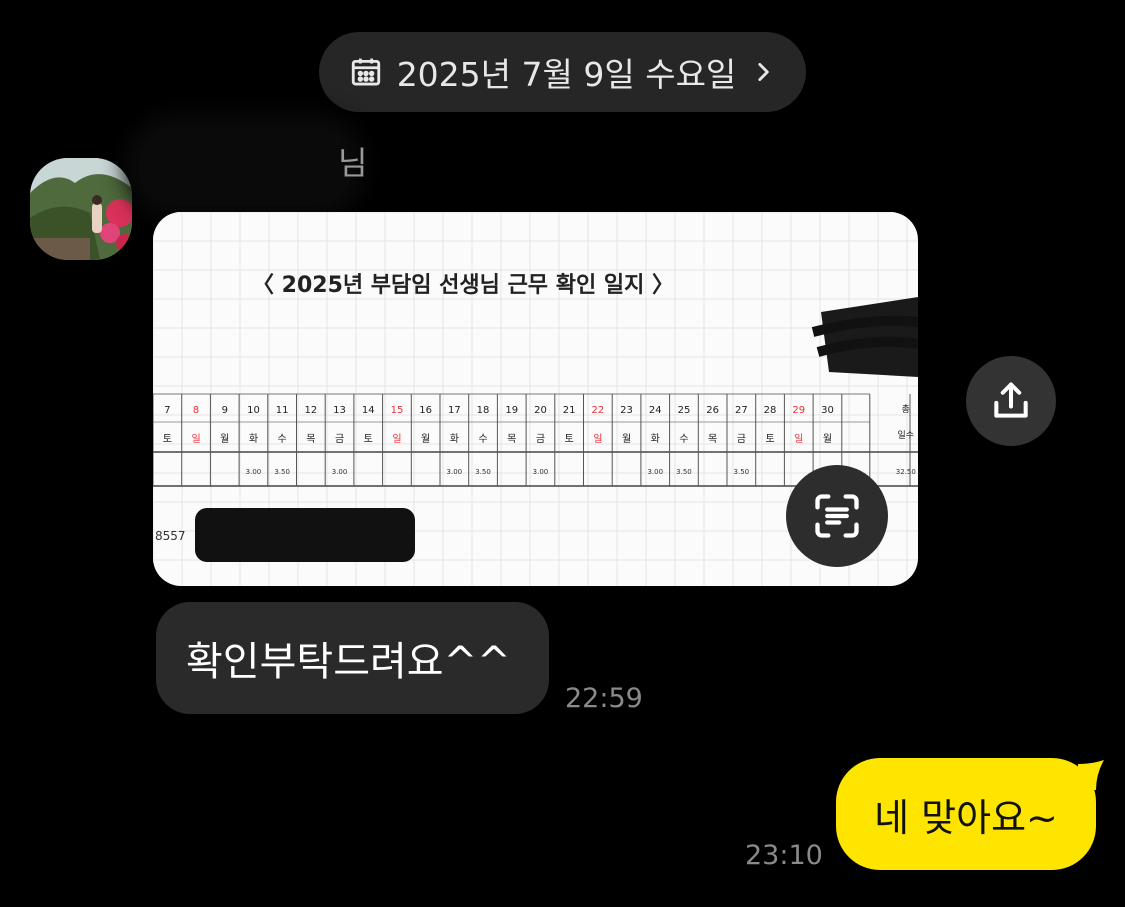 This screenshot has height=907, width=1125. I want to click on day-number: 26, so click(712, 410).